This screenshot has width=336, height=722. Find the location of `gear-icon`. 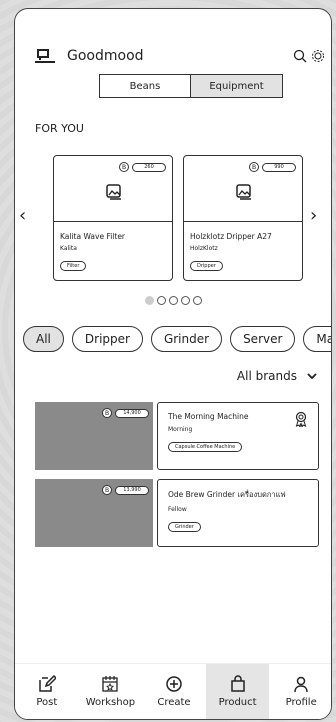

gear-icon is located at coordinates (318, 56).